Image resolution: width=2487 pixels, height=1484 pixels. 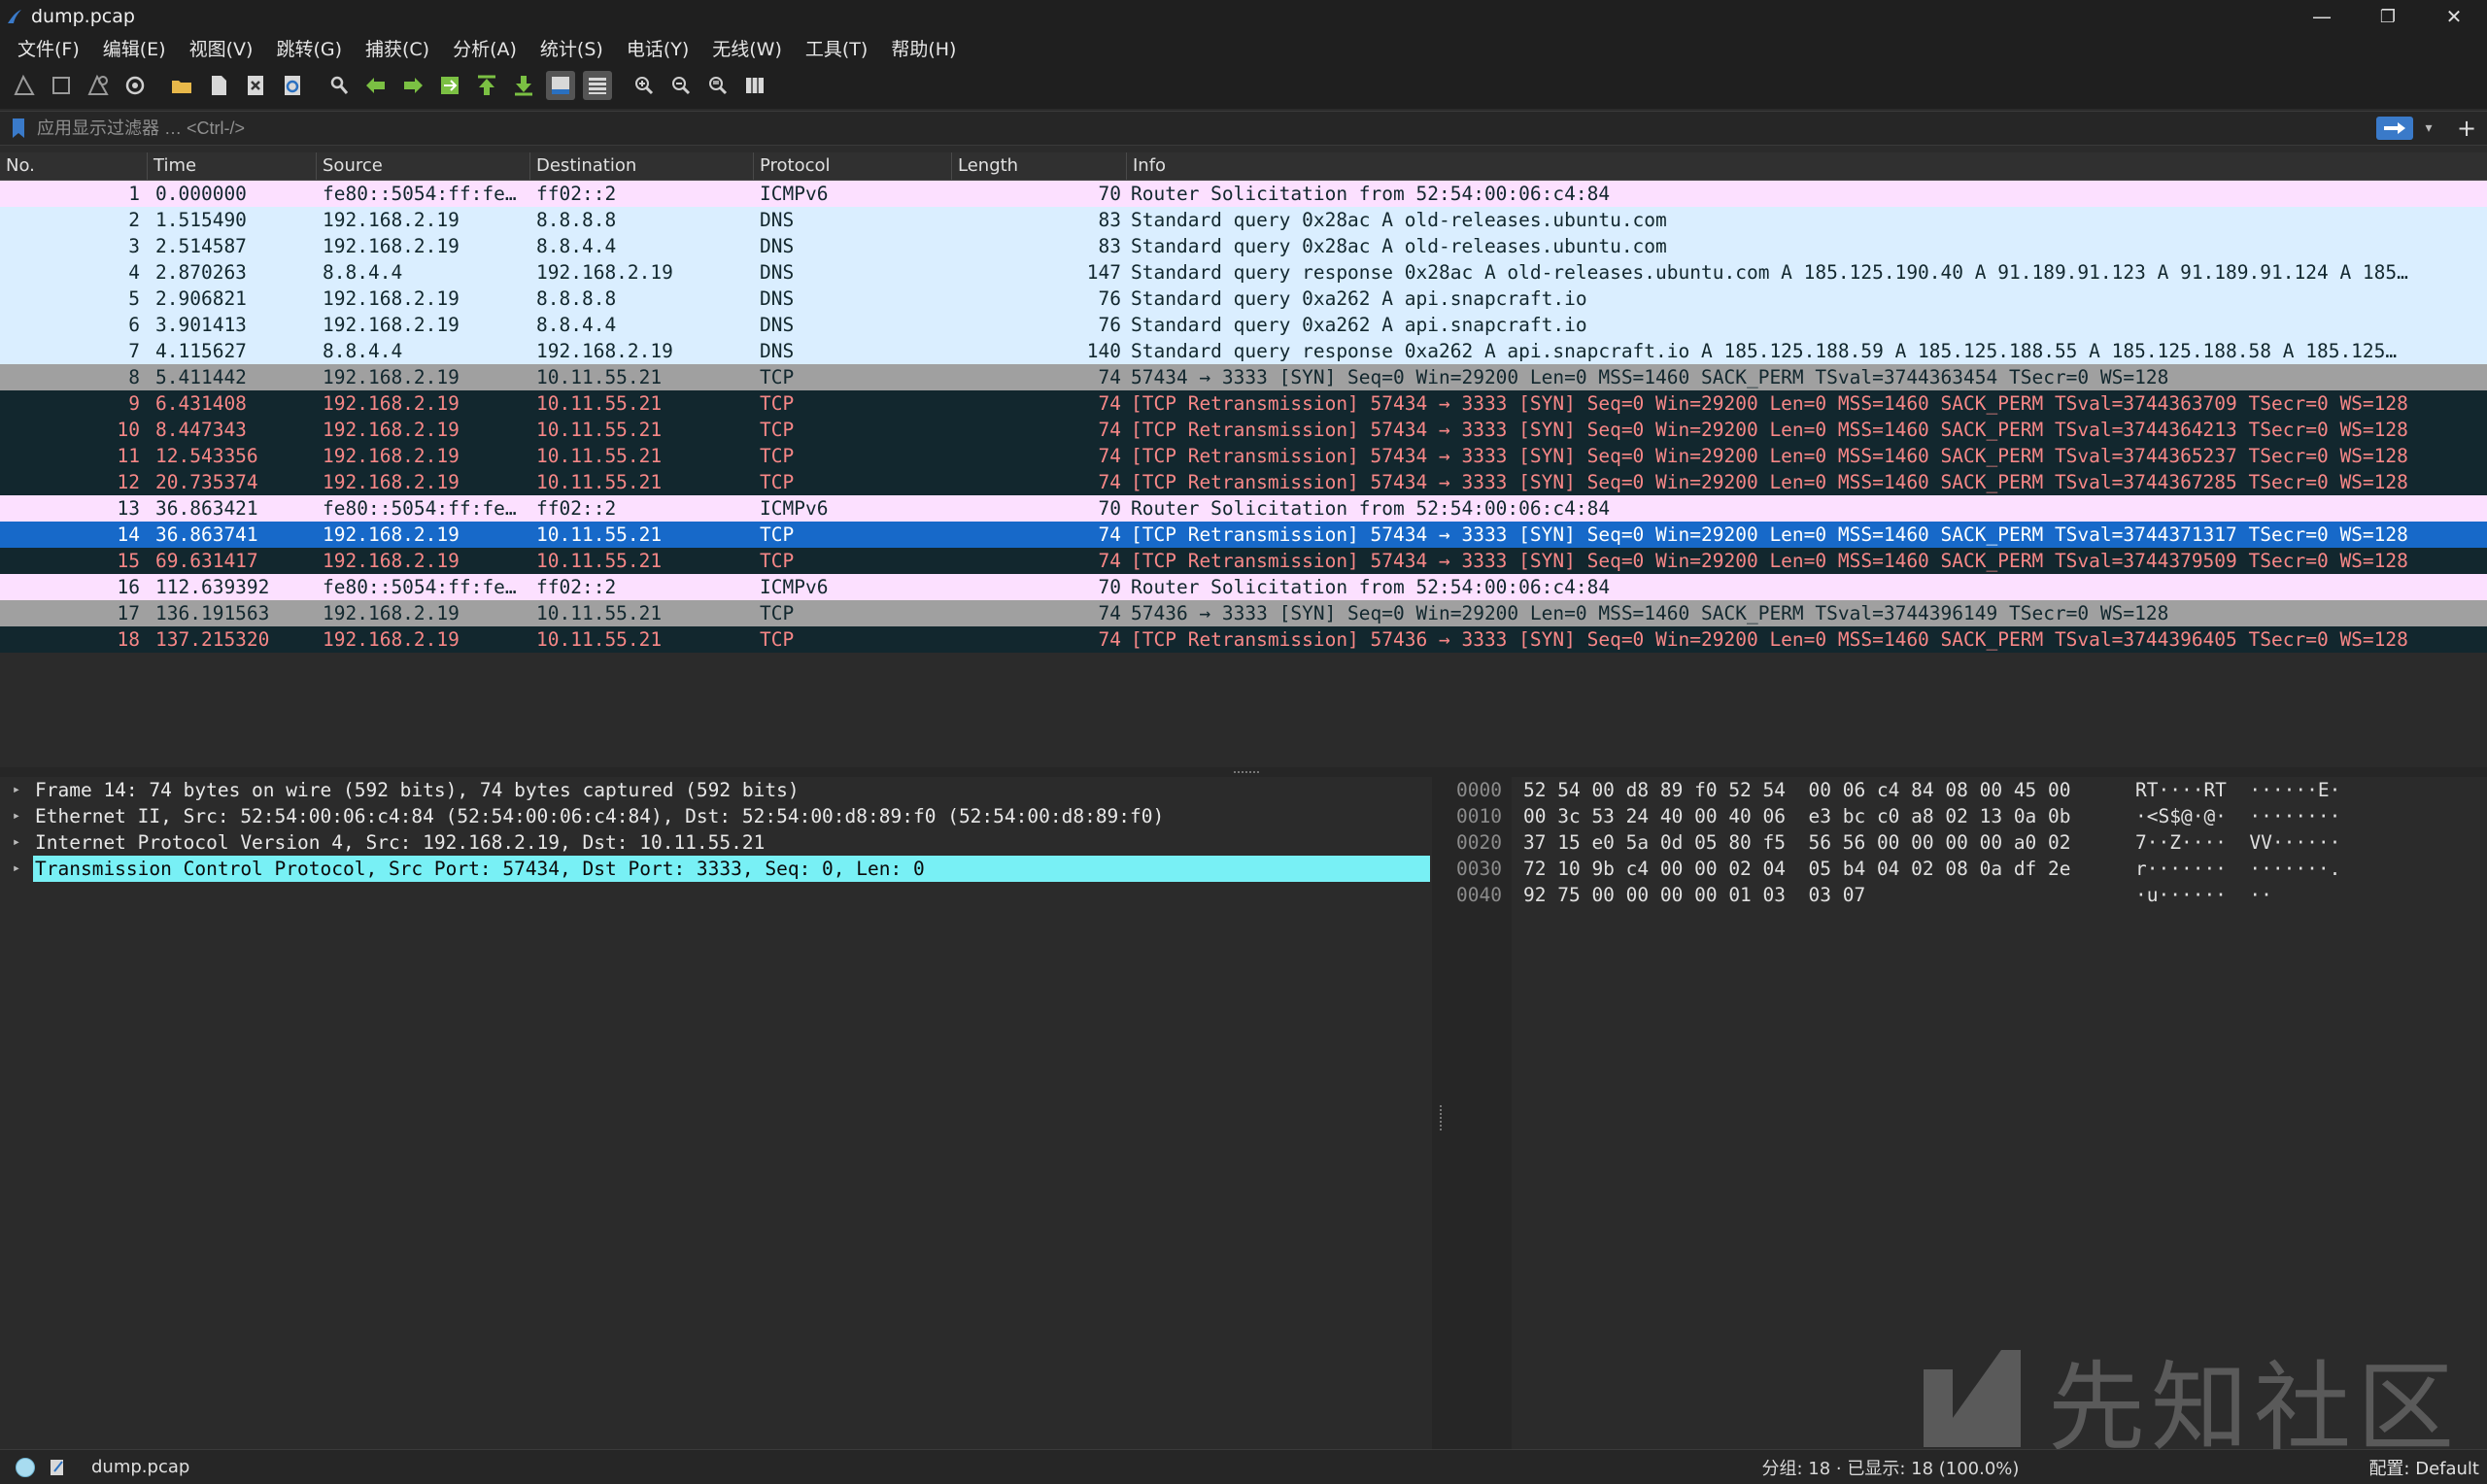 I want to click on menu-analyze: 分析(A), so click(x=484, y=48).